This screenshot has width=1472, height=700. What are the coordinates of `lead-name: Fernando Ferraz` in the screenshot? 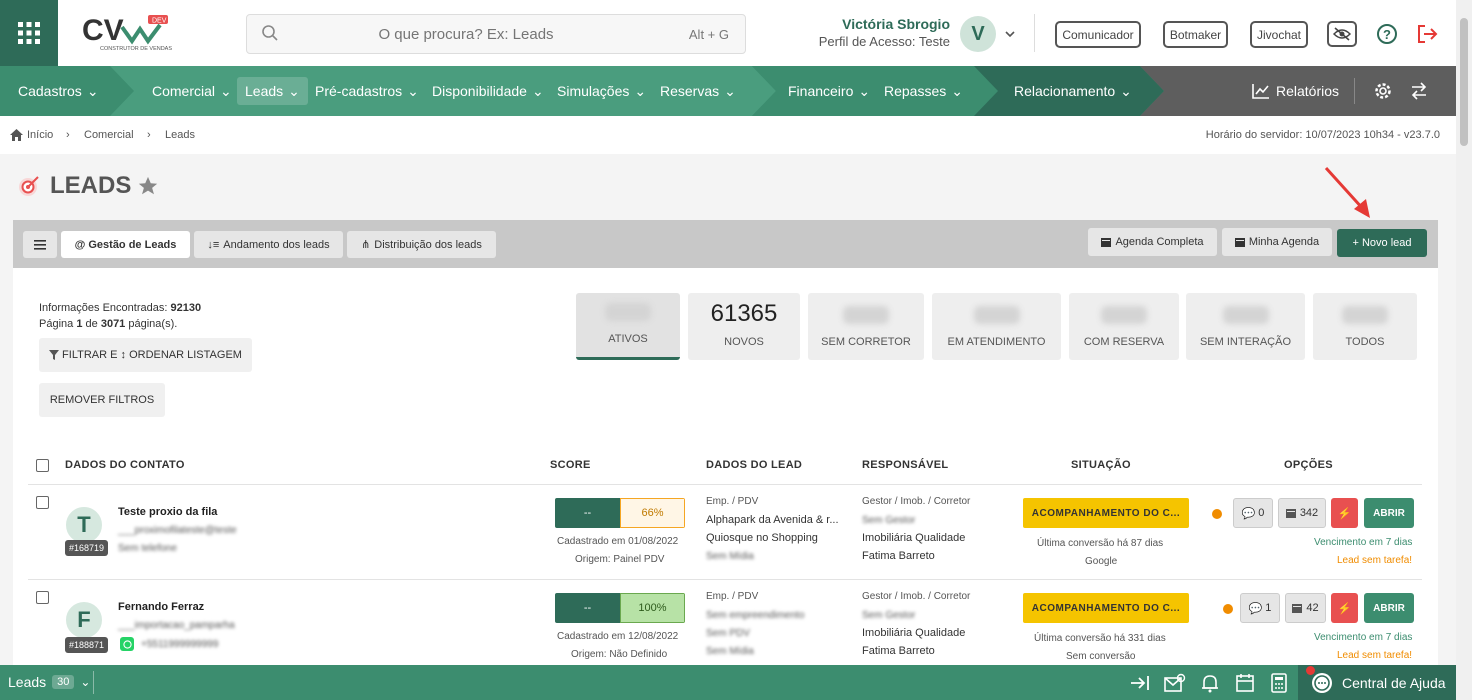 It's located at (161, 607).